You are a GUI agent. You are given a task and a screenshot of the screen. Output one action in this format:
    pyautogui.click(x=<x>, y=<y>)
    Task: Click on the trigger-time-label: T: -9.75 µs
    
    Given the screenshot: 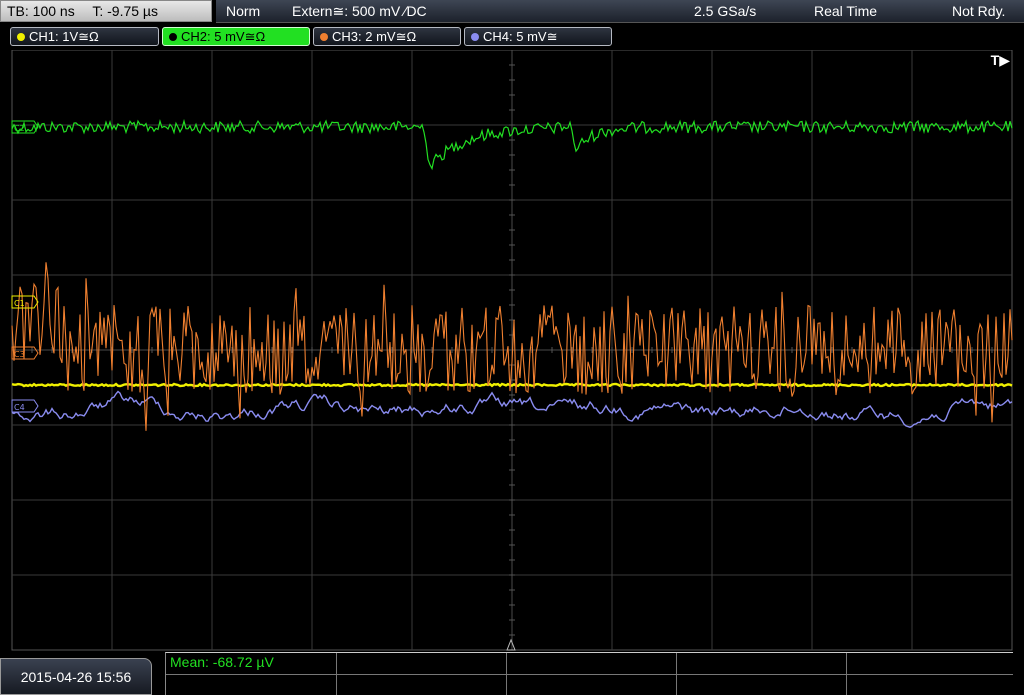 What is the action you would take?
    pyautogui.click(x=125, y=11)
    